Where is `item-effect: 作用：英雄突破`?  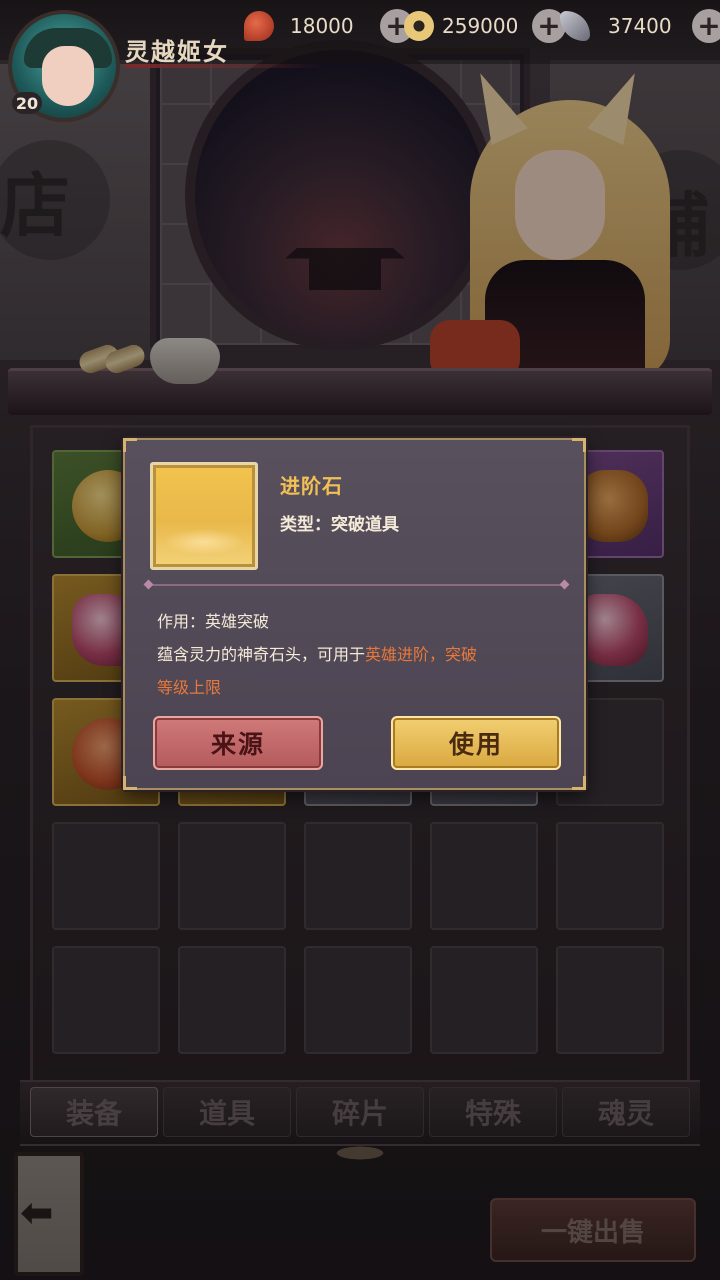 item-effect: 作用：英雄突破 is located at coordinates (213, 621).